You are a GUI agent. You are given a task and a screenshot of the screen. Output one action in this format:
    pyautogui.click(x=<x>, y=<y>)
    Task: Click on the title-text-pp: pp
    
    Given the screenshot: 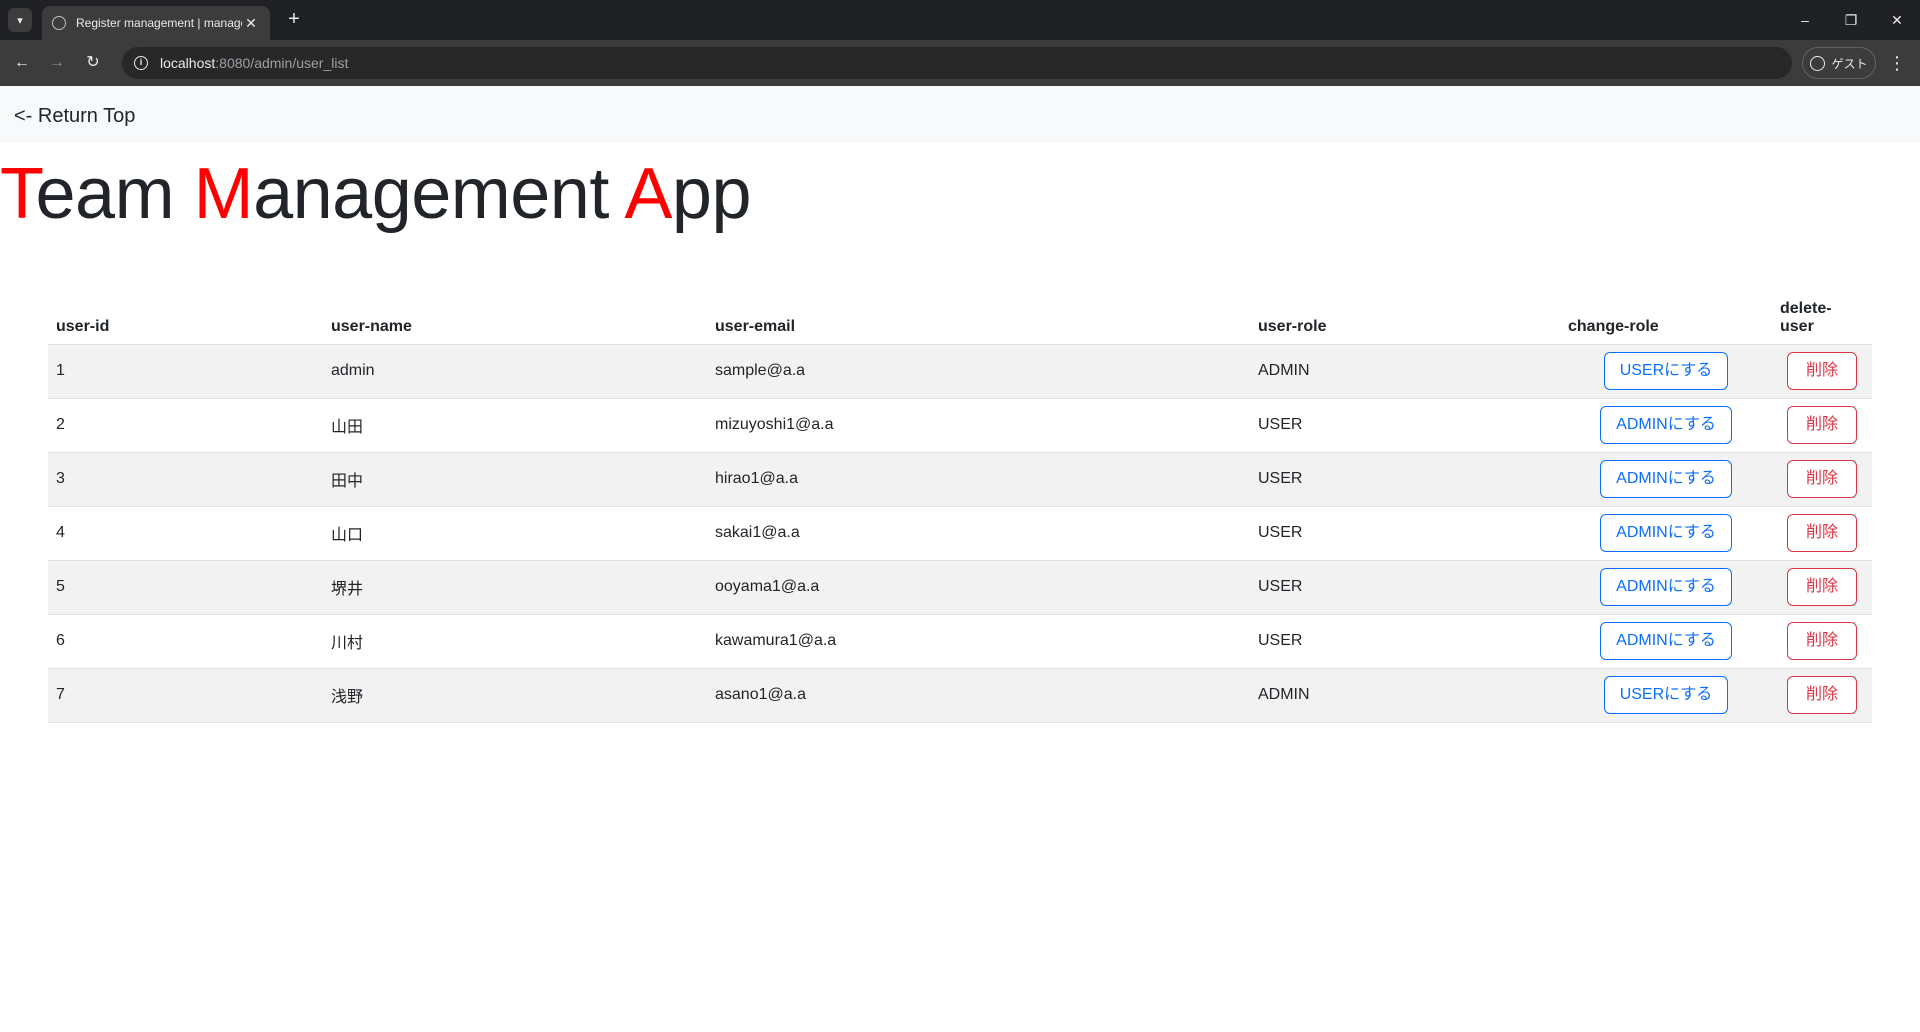 What is the action you would take?
    pyautogui.click(x=711, y=194)
    